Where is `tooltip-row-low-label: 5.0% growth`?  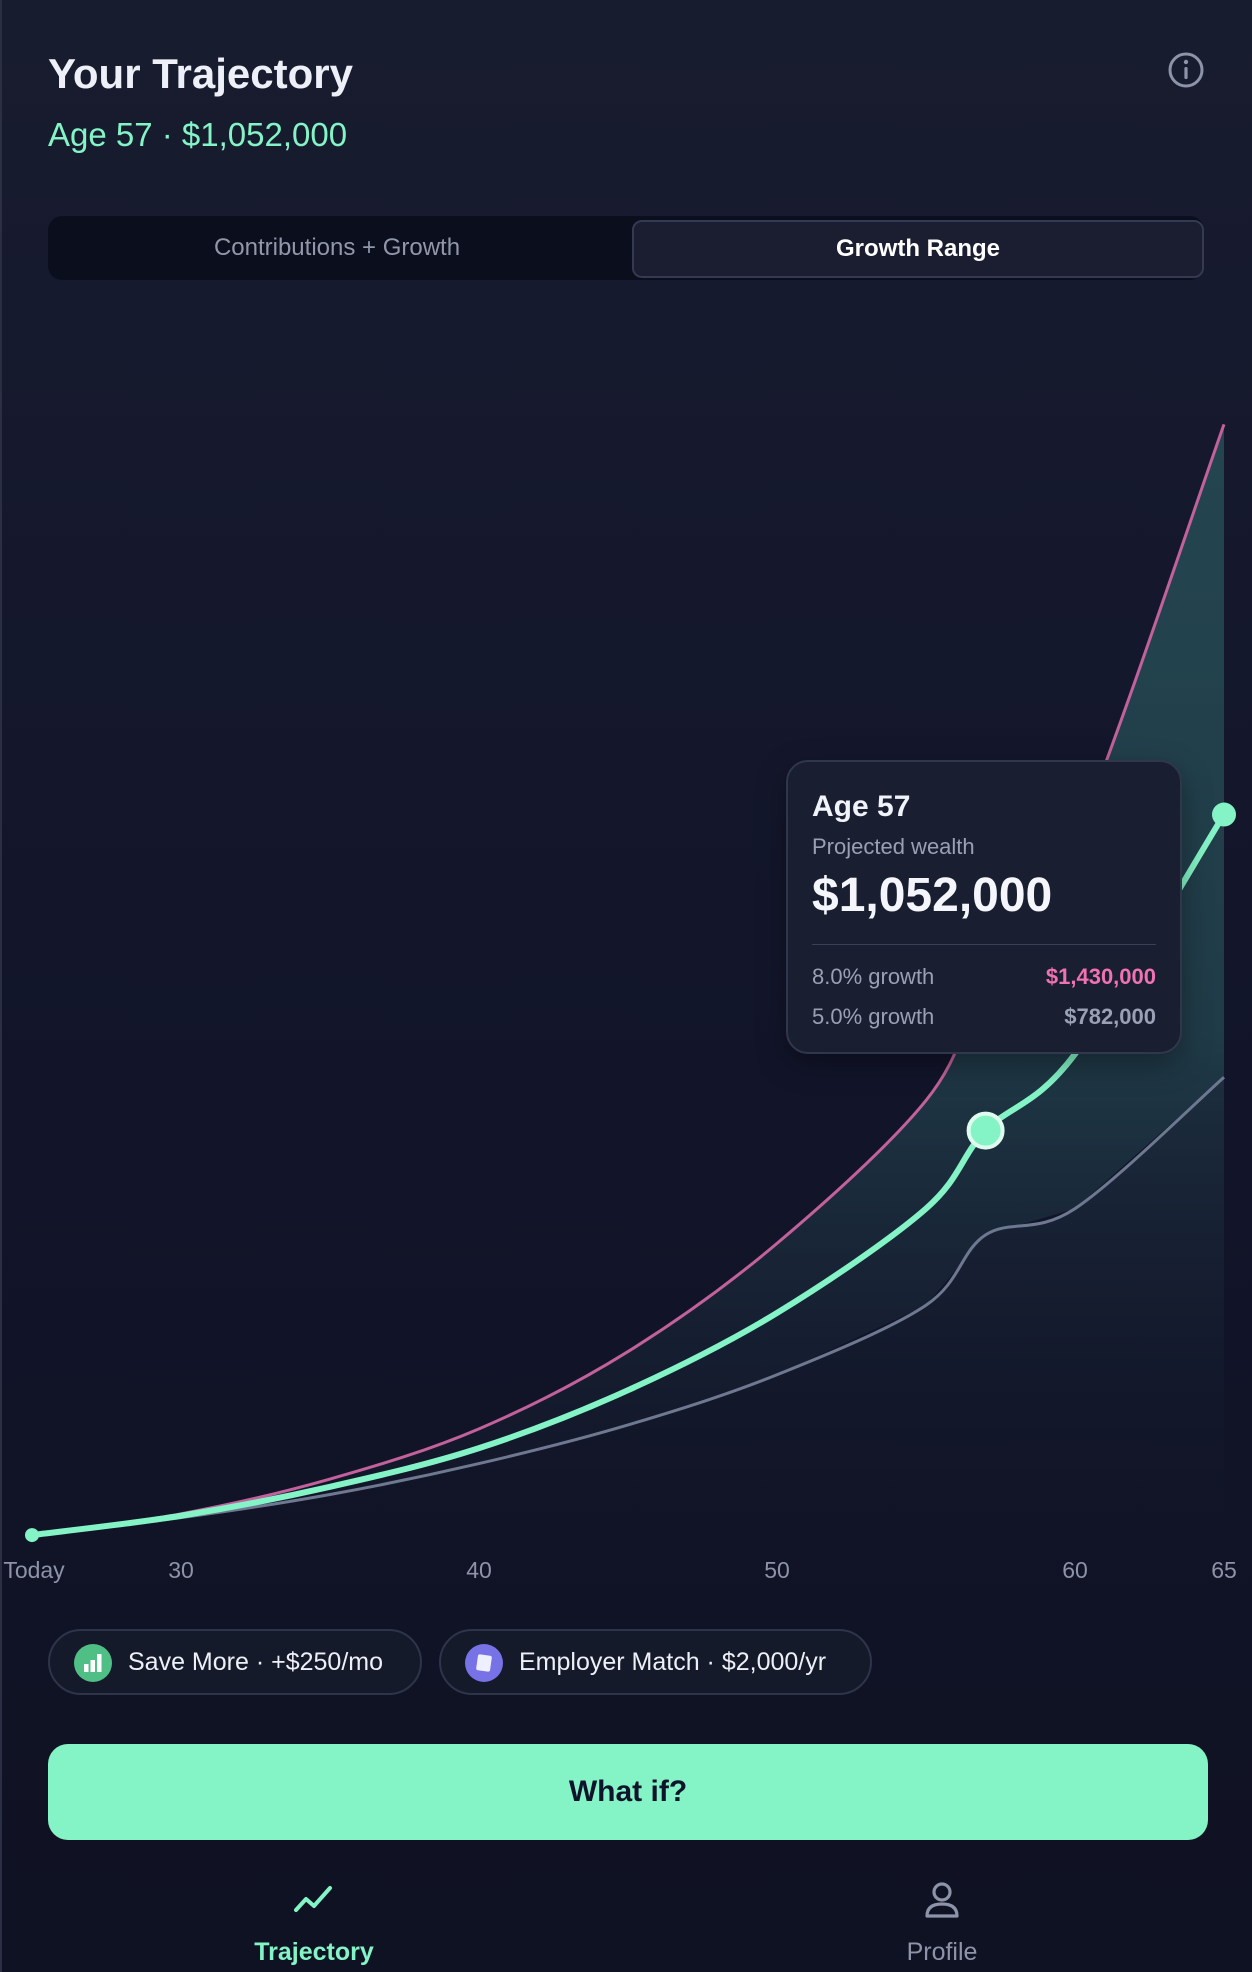
tooltip-row-low-label: 5.0% growth is located at coordinates (873, 1016).